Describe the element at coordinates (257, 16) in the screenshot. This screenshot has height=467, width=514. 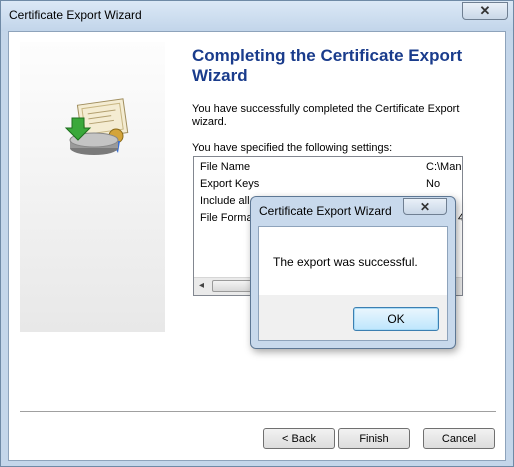
I see `title-bar: Certificate Export Wizard ✕` at that location.